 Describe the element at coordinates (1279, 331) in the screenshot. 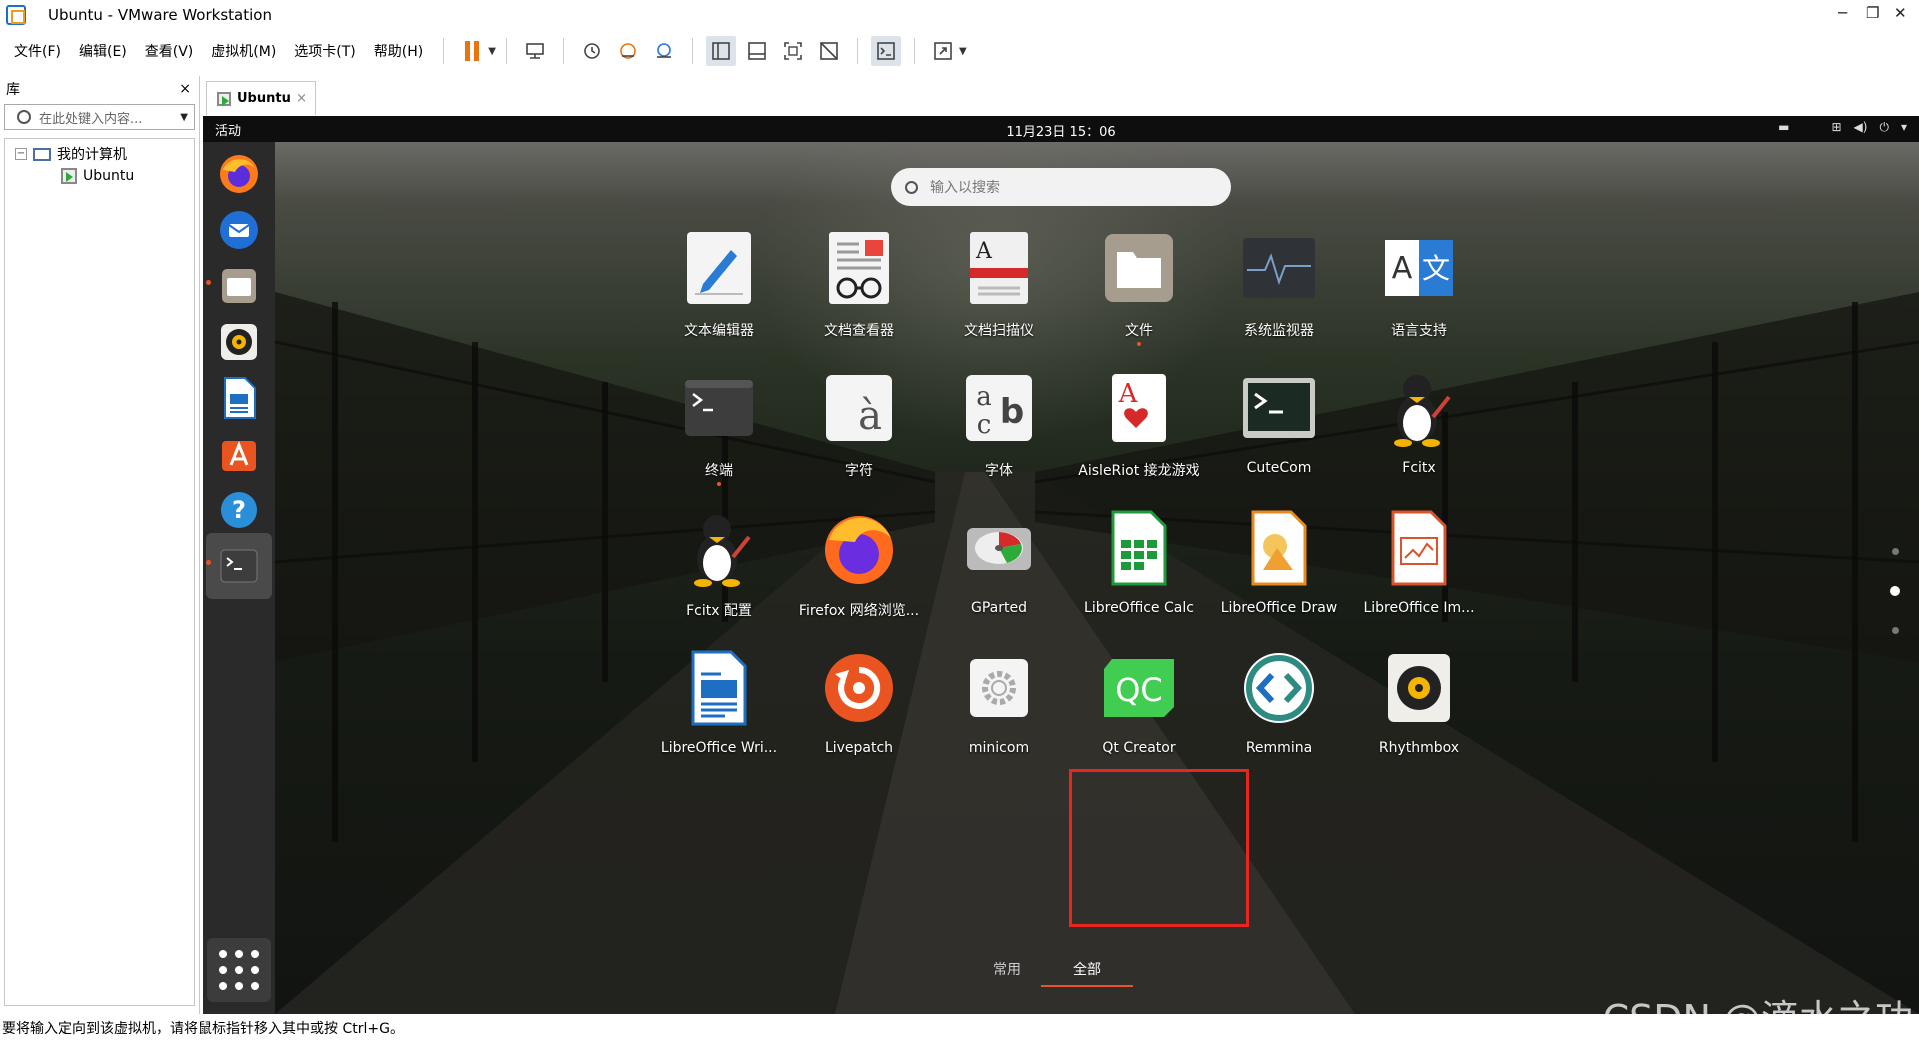

I see `app-label: 系统监视器` at that location.